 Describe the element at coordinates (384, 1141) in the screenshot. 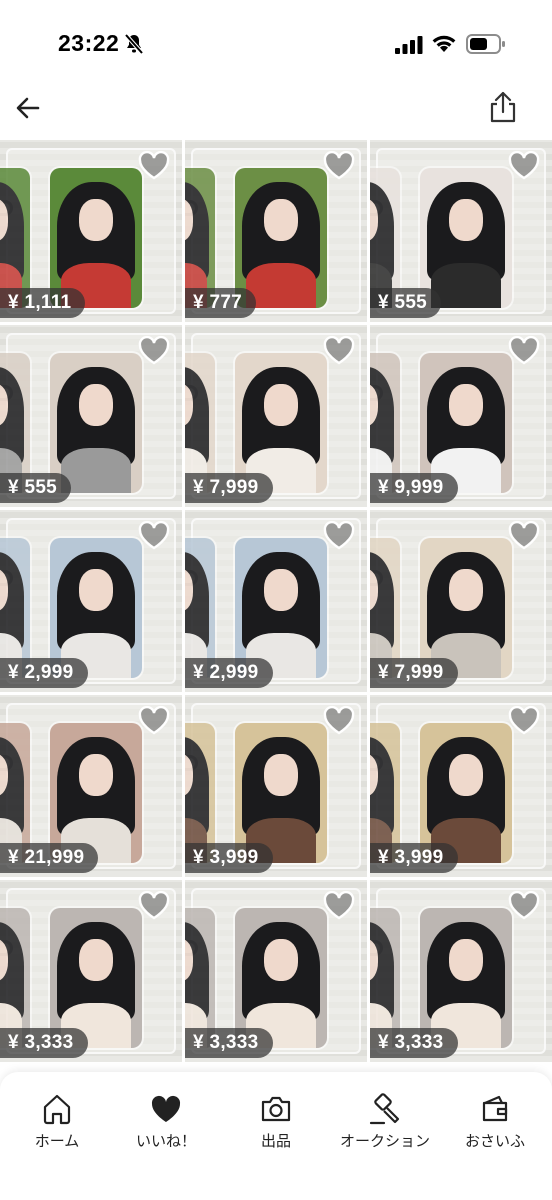

I see `tab-auction-label: オークション` at that location.